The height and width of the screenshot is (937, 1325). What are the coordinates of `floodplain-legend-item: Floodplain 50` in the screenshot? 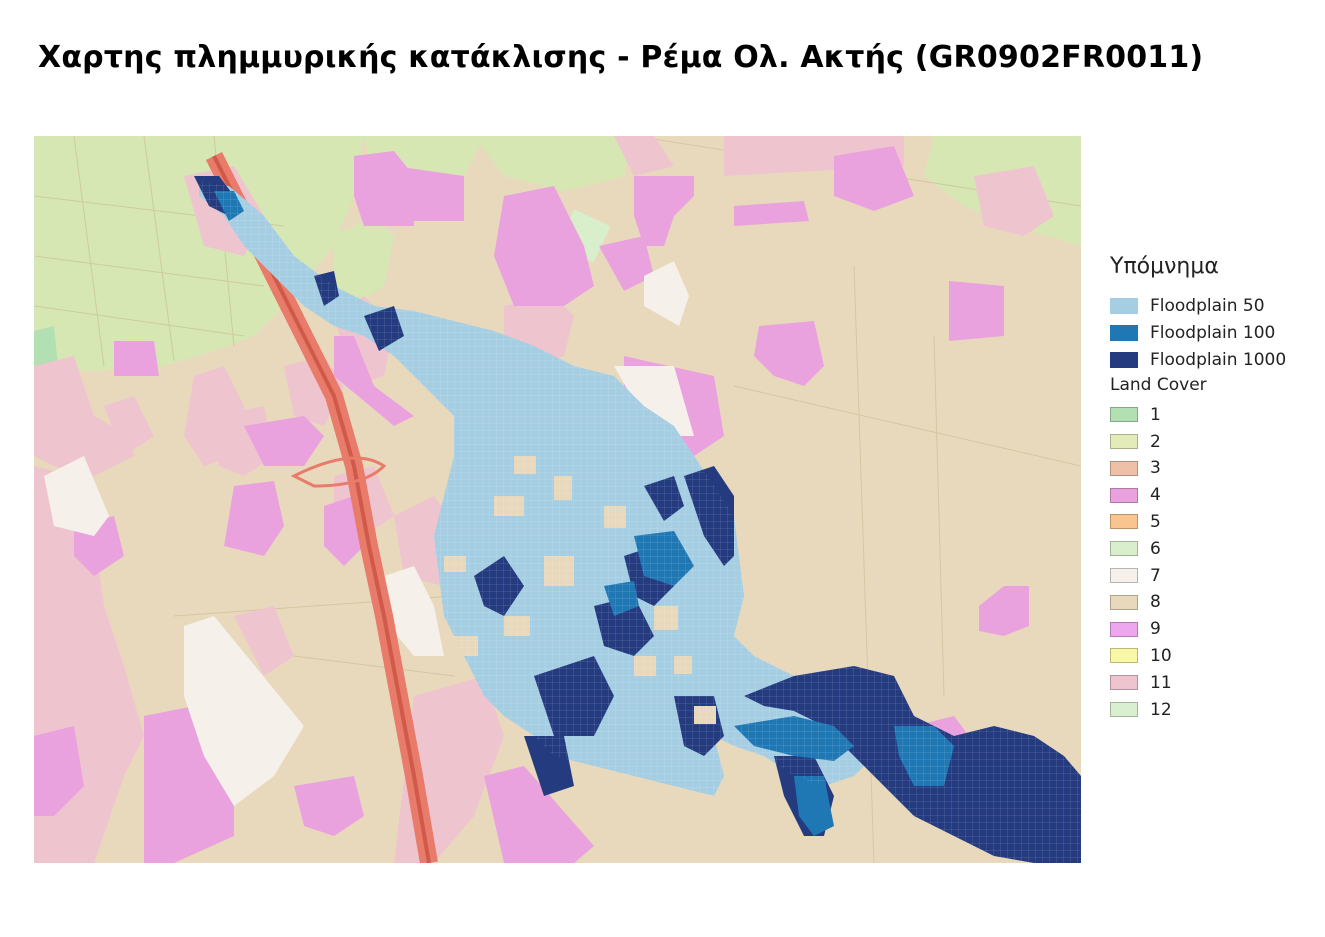 It's located at (1212, 306).